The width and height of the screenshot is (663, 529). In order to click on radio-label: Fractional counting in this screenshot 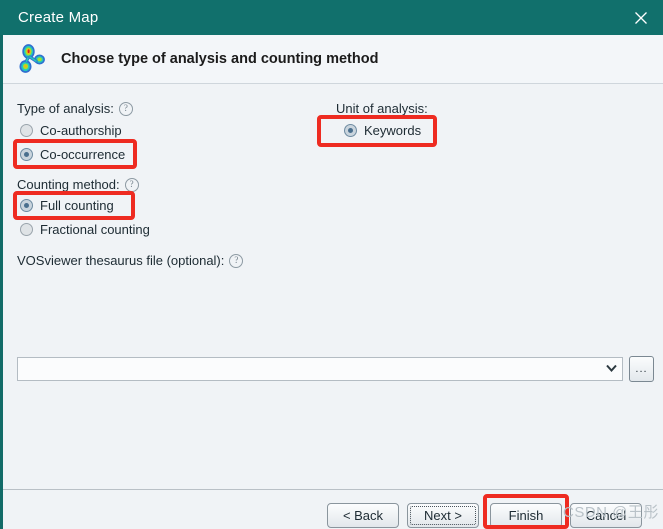, I will do `click(95, 229)`.